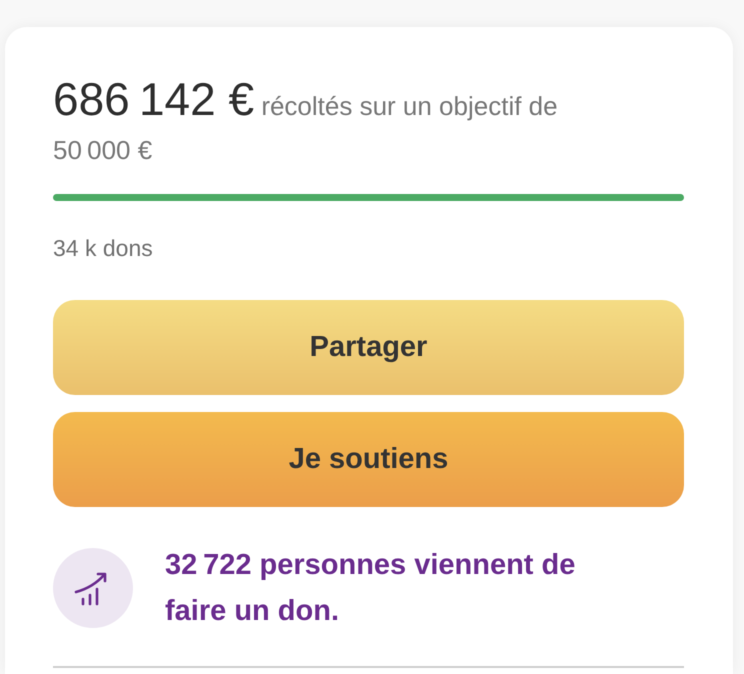  Describe the element at coordinates (103, 248) in the screenshot. I see `donation-count: 34 k dons` at that location.